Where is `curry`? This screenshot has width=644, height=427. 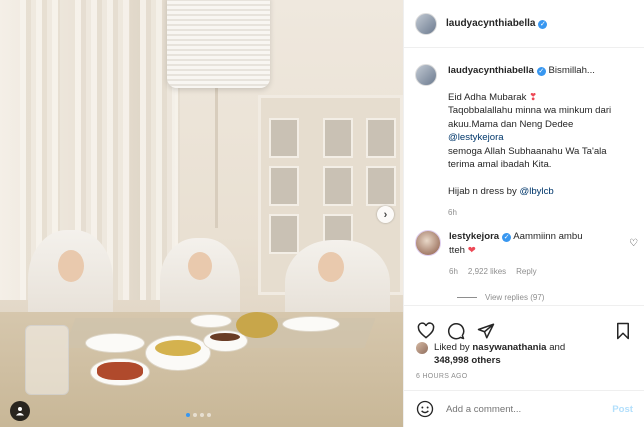 curry is located at coordinates (178, 348).